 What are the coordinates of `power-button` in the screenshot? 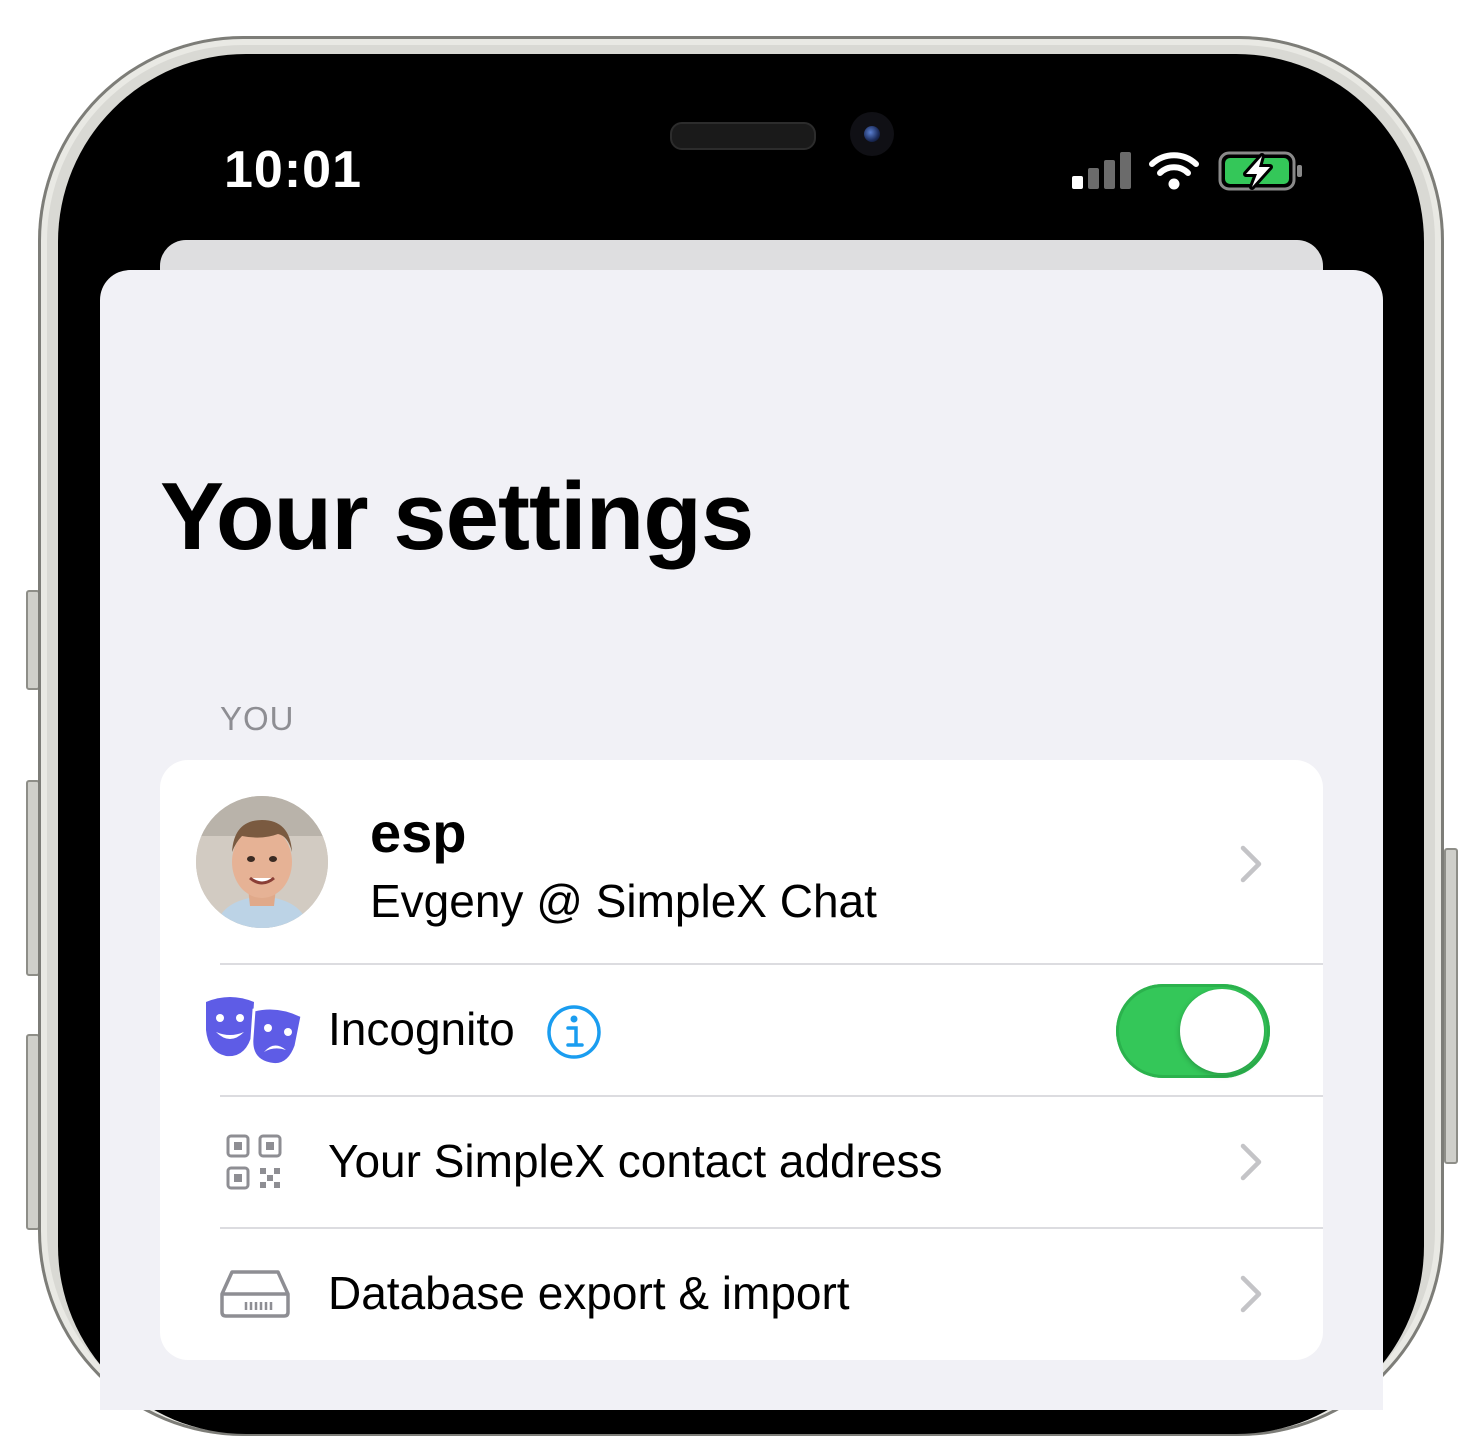 It's located at (1451, 1006).